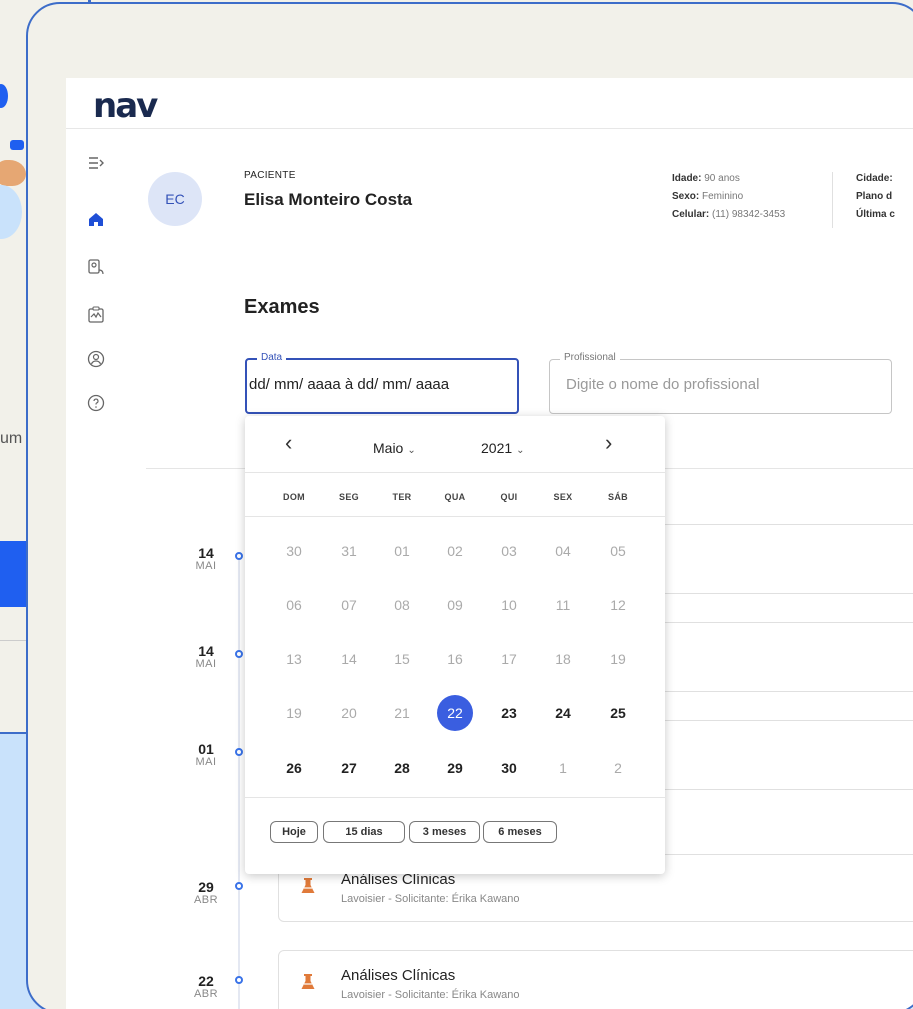  I want to click on calendar-day: 15, so click(402, 659).